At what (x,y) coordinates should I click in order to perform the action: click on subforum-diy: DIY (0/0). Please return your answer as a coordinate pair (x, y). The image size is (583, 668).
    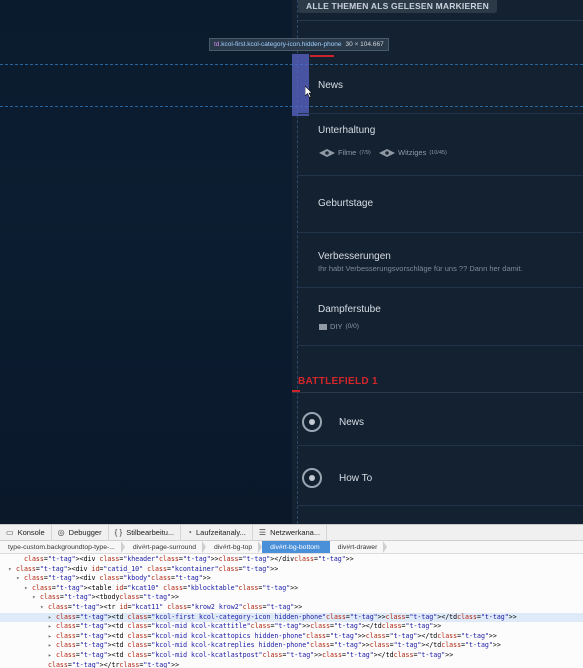
    Looking at the image, I should click on (339, 326).